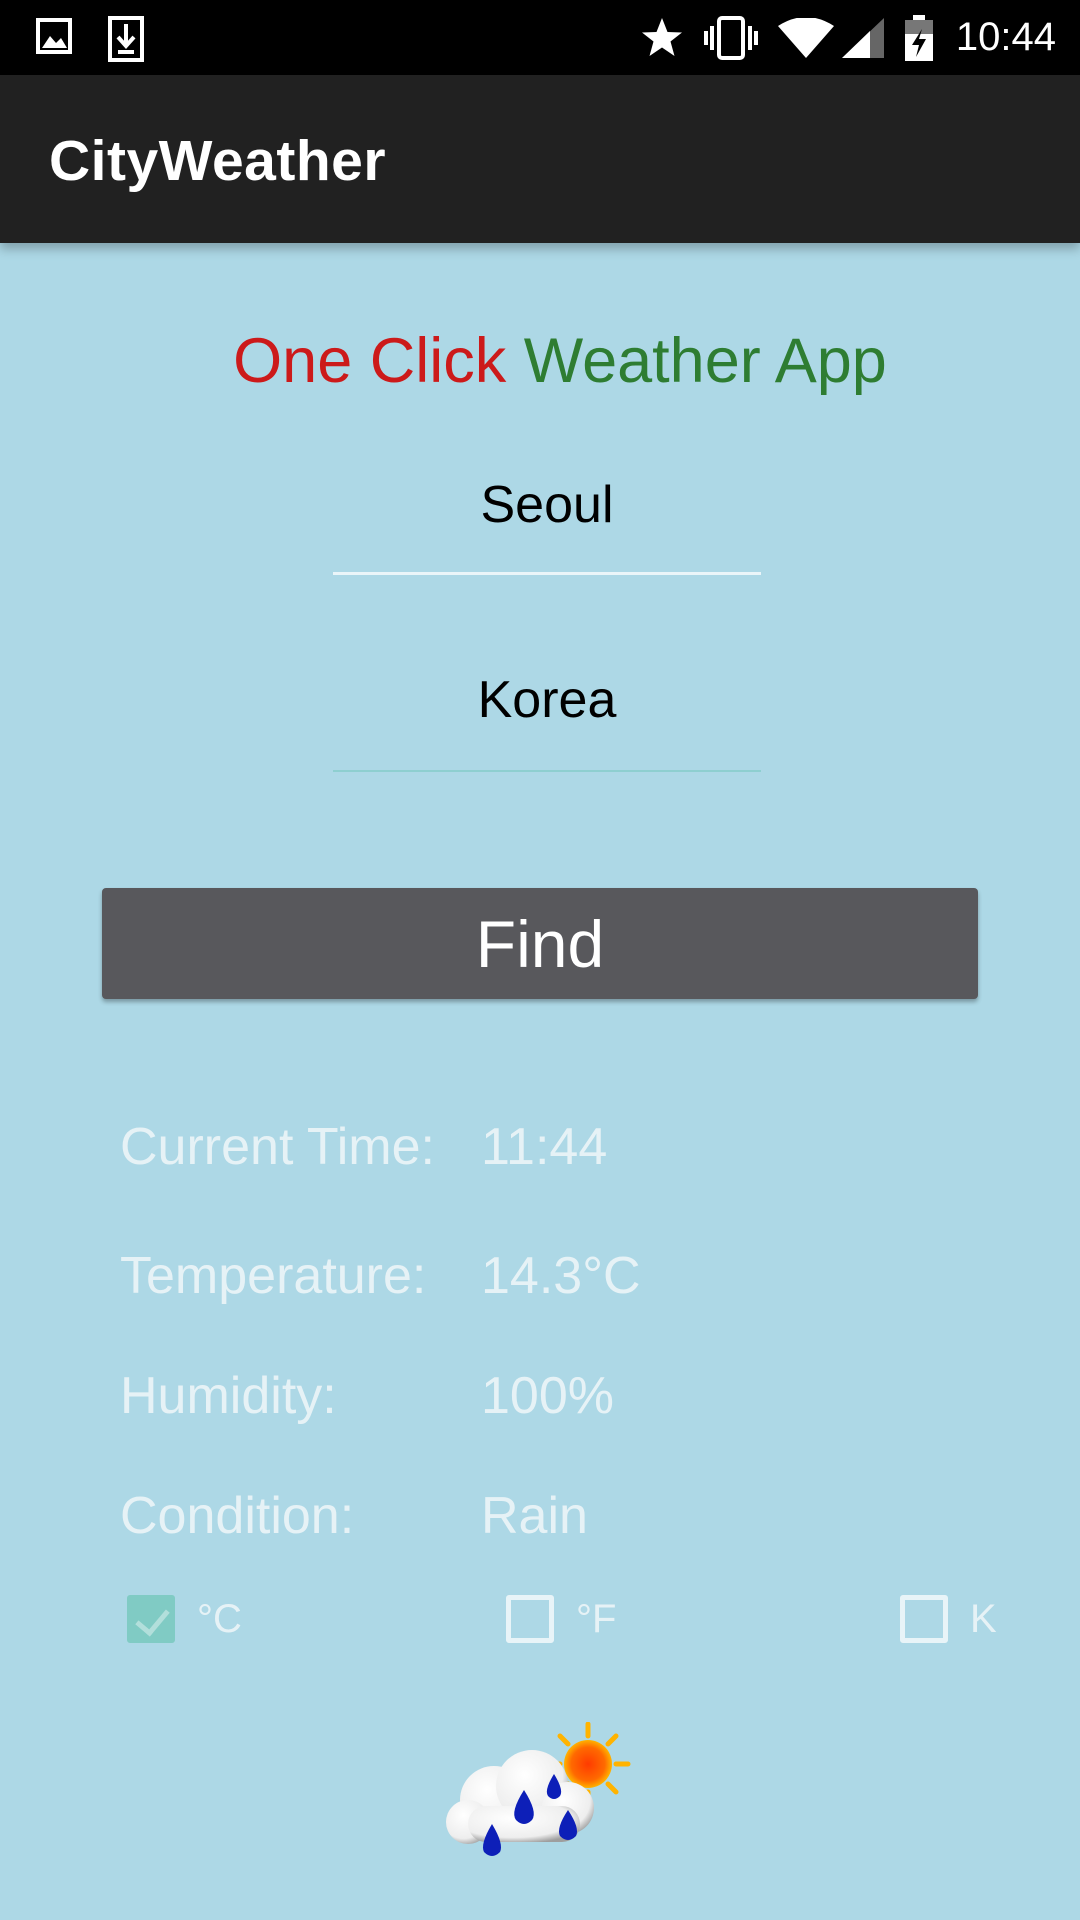 The height and width of the screenshot is (1920, 1080). I want to click on country-input-underline, so click(547, 771).